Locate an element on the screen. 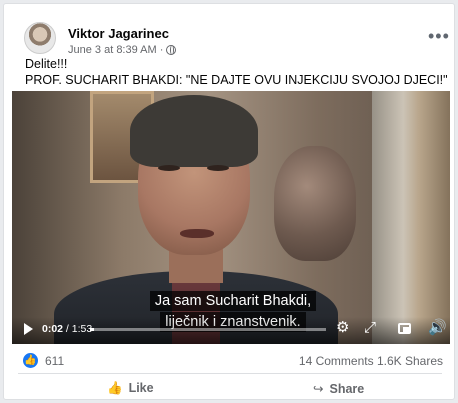 This screenshot has height=403, width=458. author-name: Viktor Jagarinec is located at coordinates (118, 33).